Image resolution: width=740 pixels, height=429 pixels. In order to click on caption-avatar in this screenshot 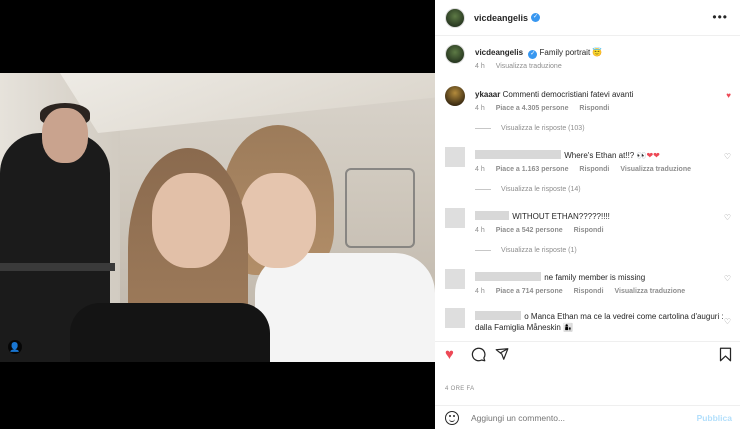, I will do `click(455, 54)`.